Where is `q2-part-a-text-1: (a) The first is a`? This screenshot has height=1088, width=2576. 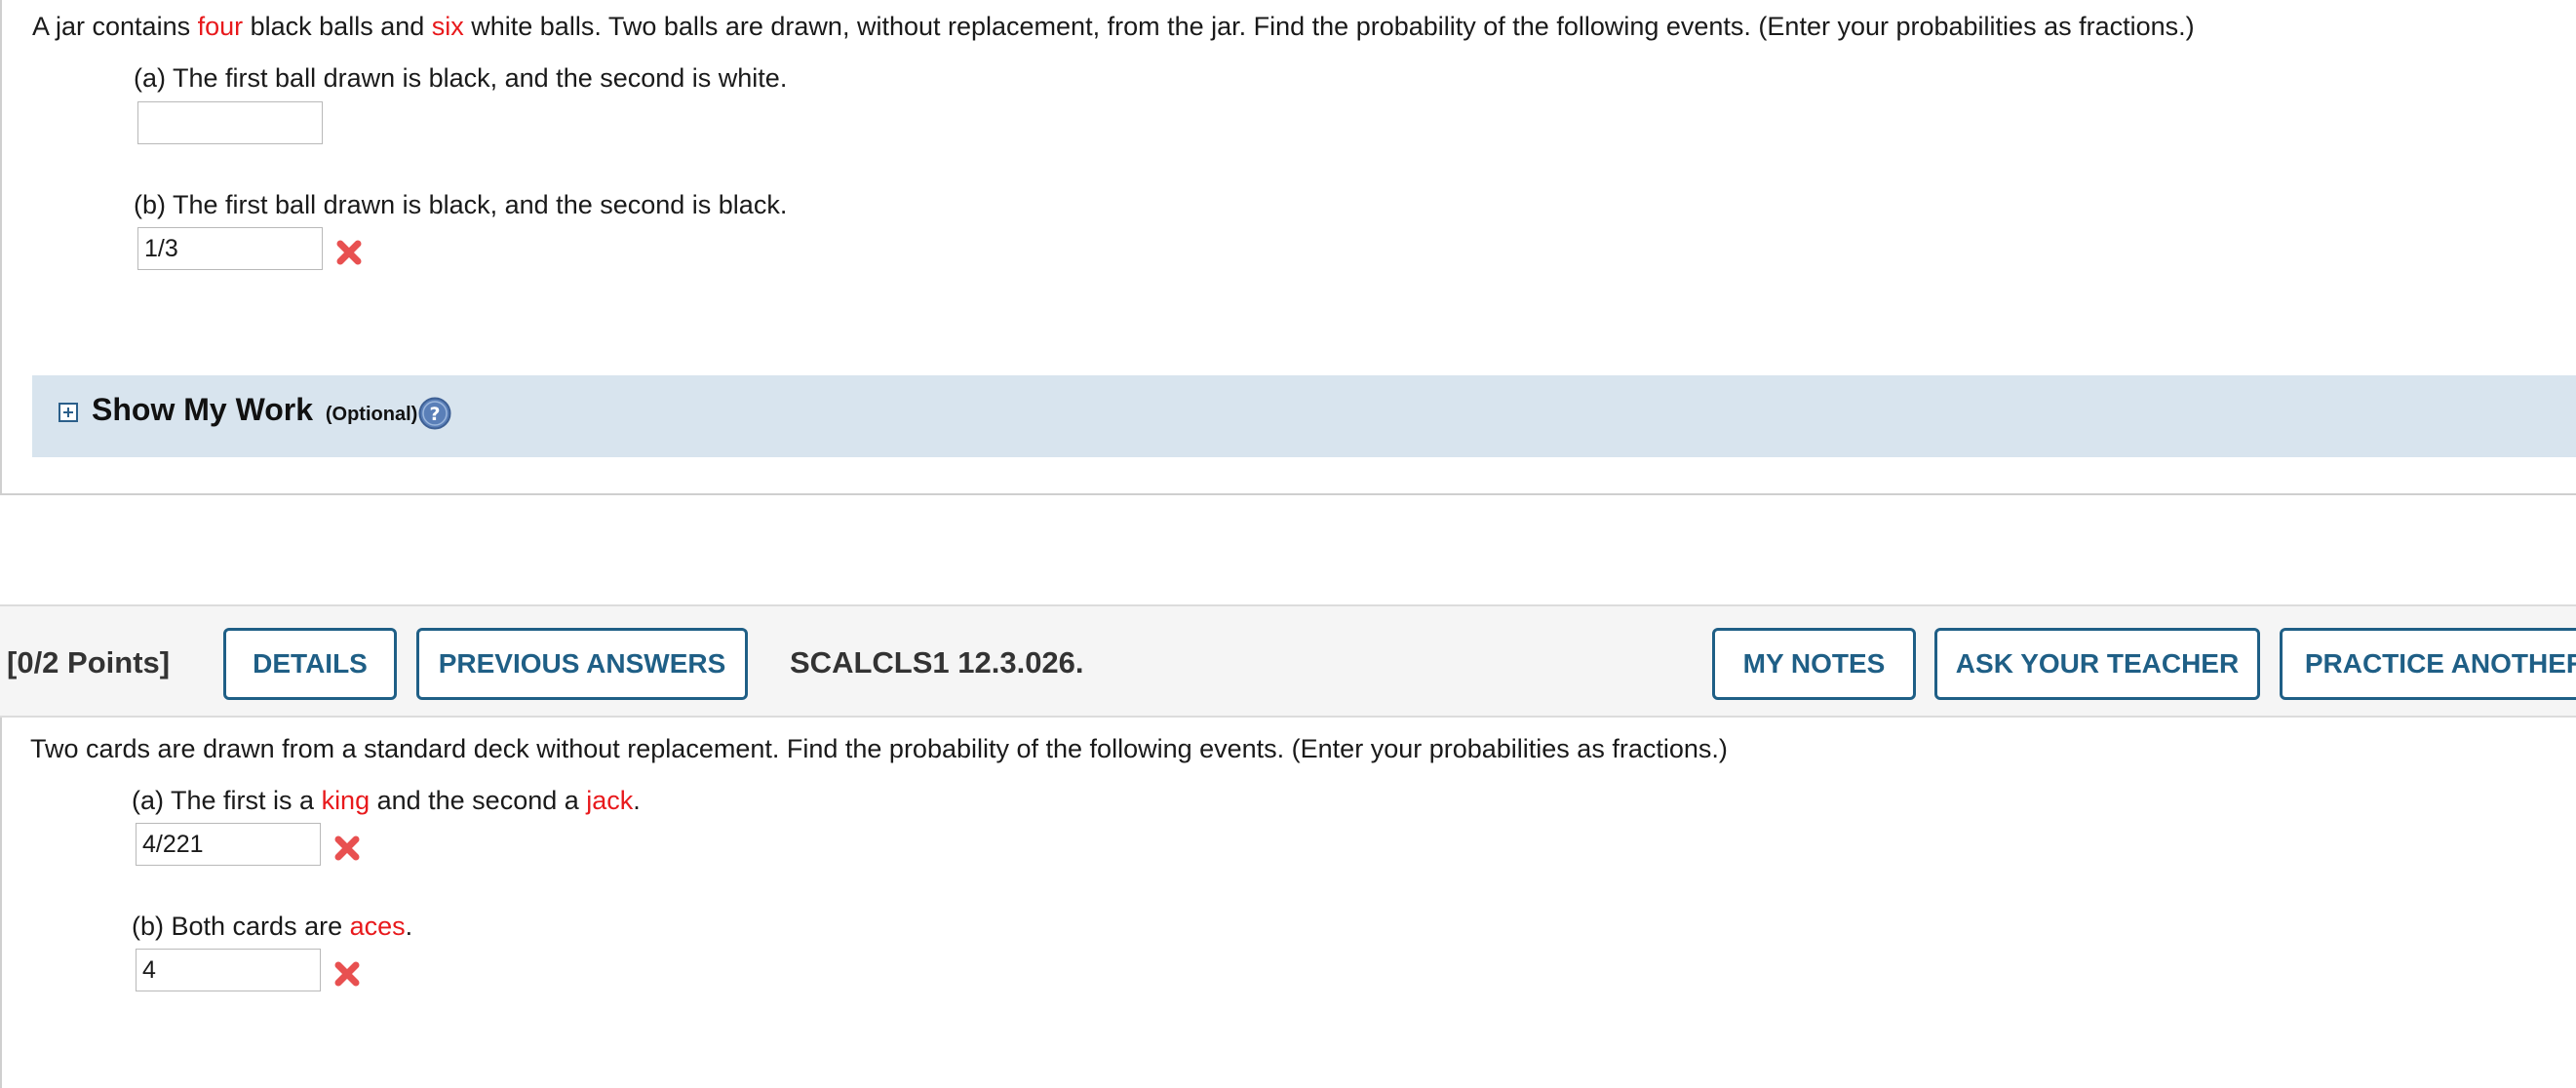
q2-part-a-text-1: (a) The first is a is located at coordinates (227, 800).